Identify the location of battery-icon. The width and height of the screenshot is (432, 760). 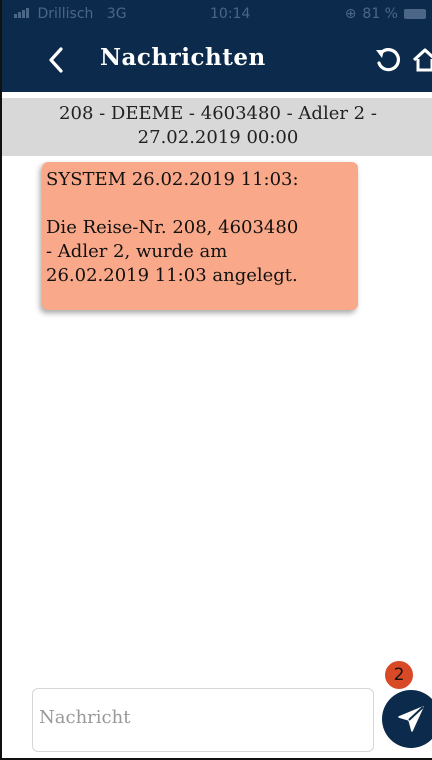
(415, 14).